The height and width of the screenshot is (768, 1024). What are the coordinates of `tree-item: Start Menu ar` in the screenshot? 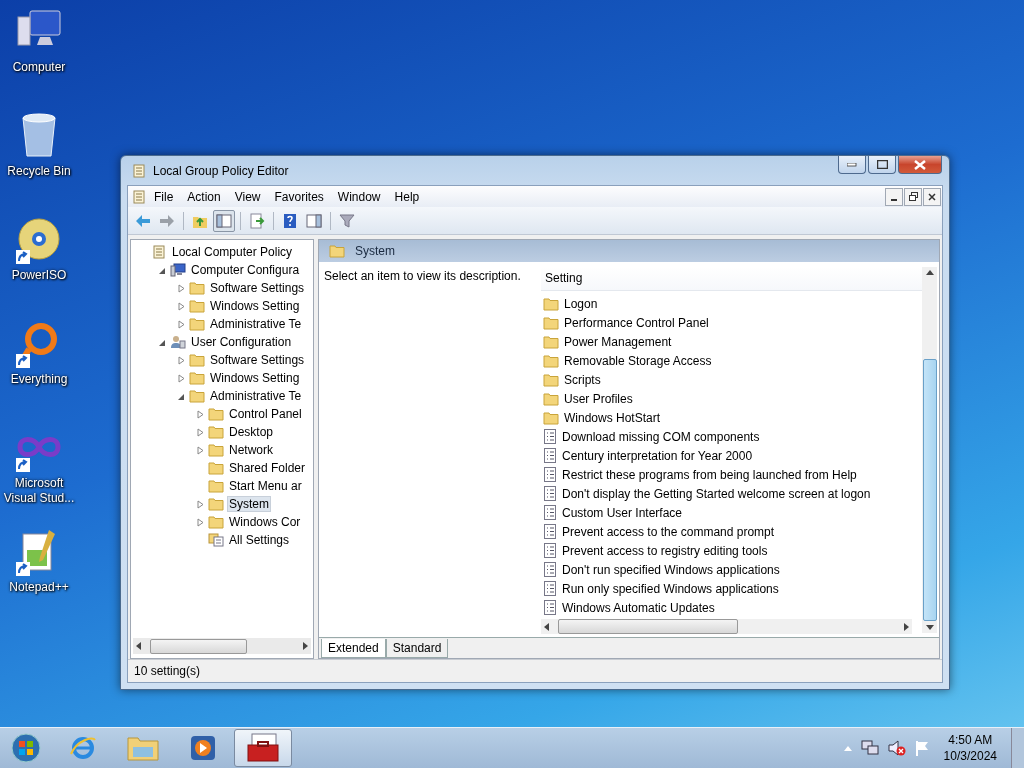 It's located at (265, 486).